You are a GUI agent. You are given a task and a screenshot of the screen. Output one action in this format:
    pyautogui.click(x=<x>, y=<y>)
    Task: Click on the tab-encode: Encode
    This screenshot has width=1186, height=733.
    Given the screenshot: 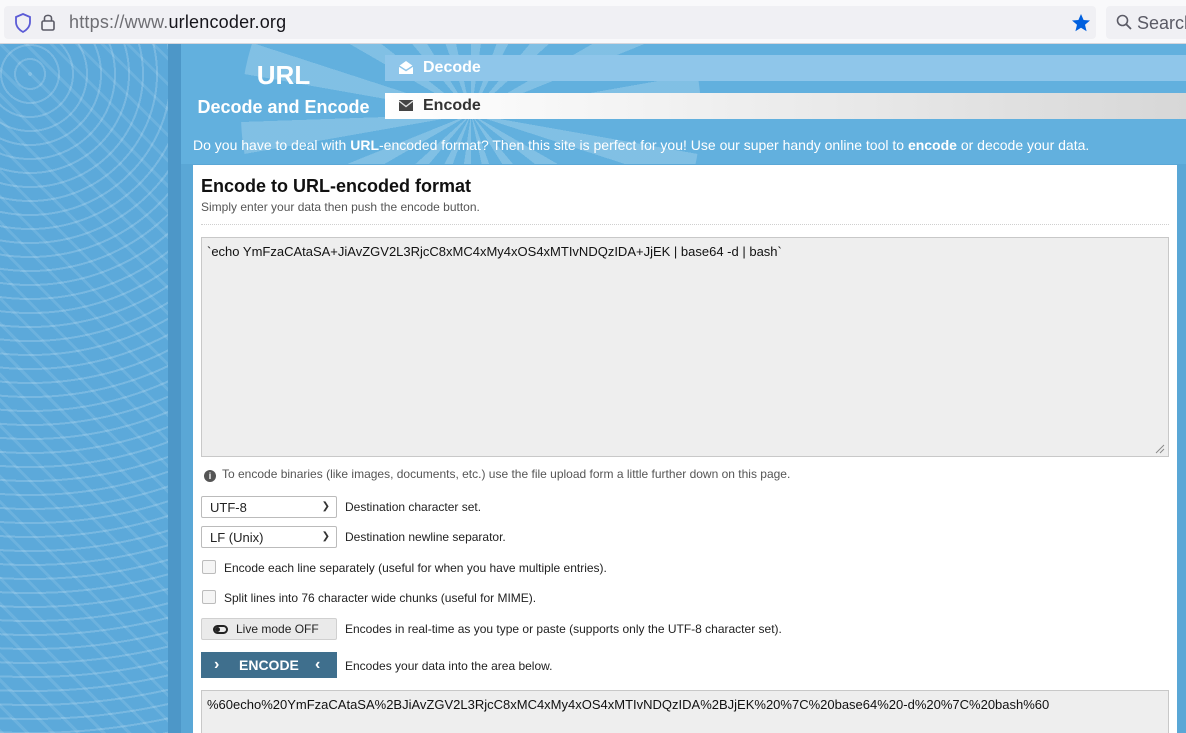 What is the action you would take?
    pyautogui.click(x=785, y=106)
    